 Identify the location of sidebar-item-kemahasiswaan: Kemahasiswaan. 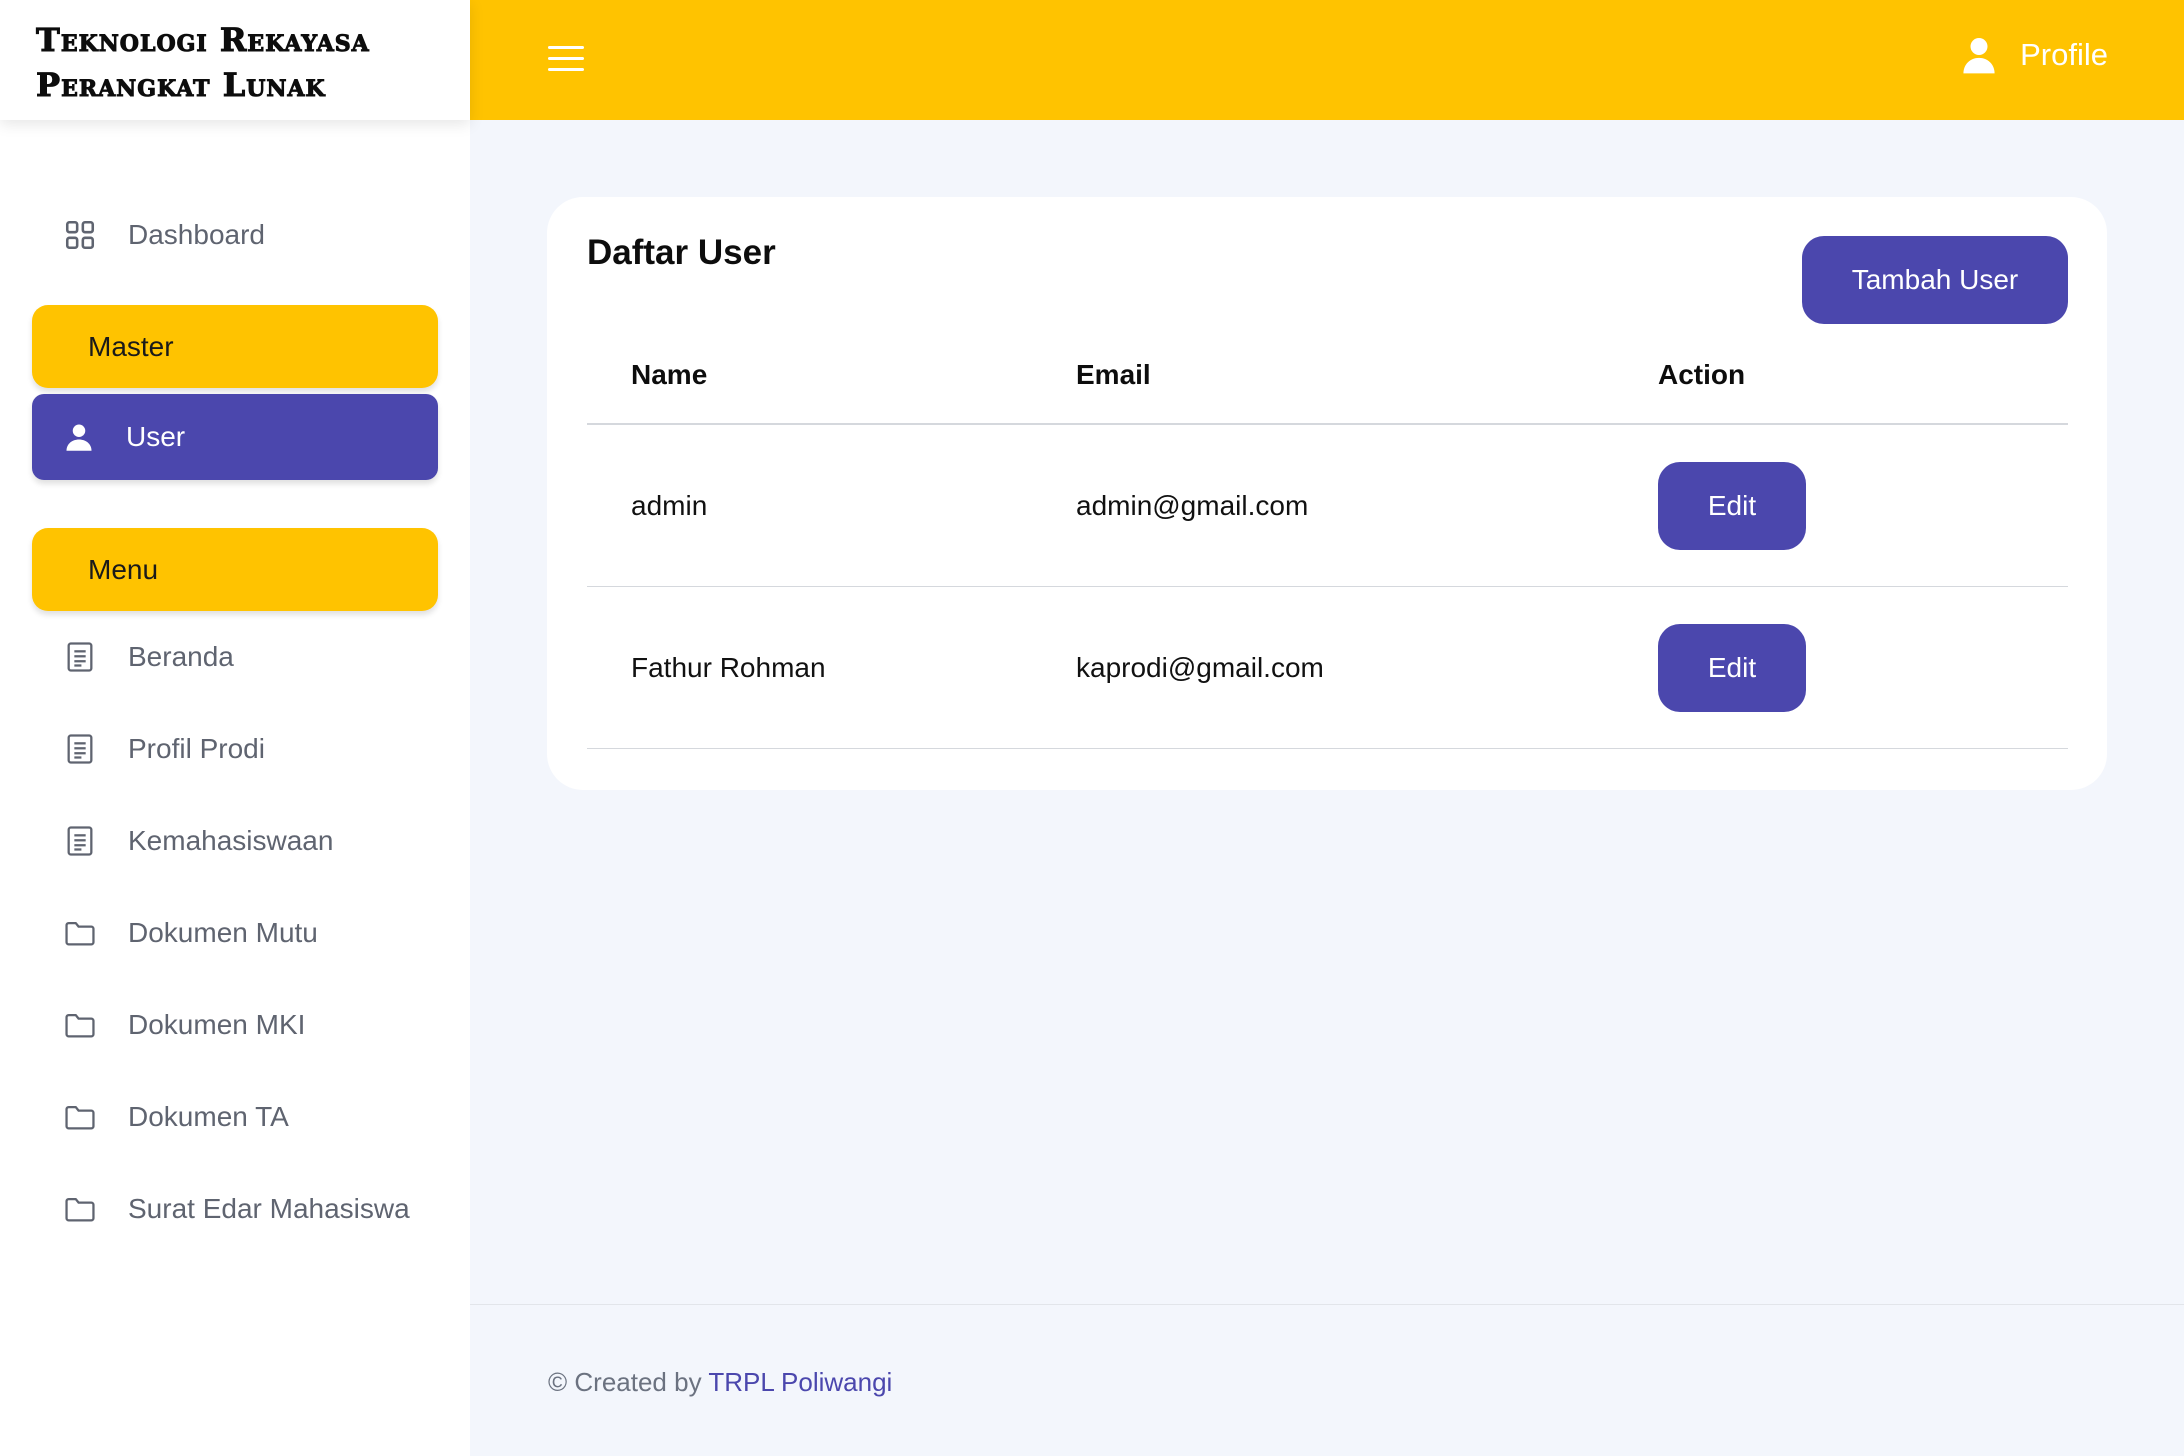
(235, 841).